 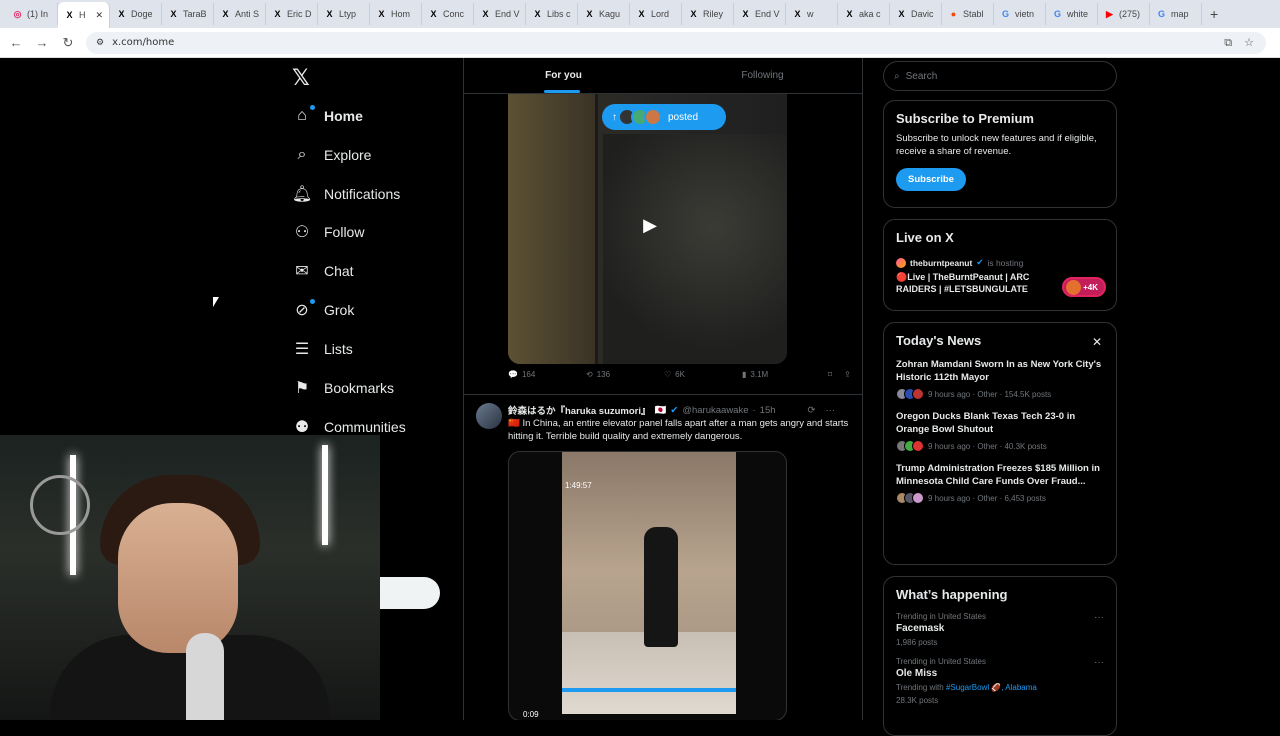 I want to click on nav-item-home: ⌂ Home, so click(x=327, y=116).